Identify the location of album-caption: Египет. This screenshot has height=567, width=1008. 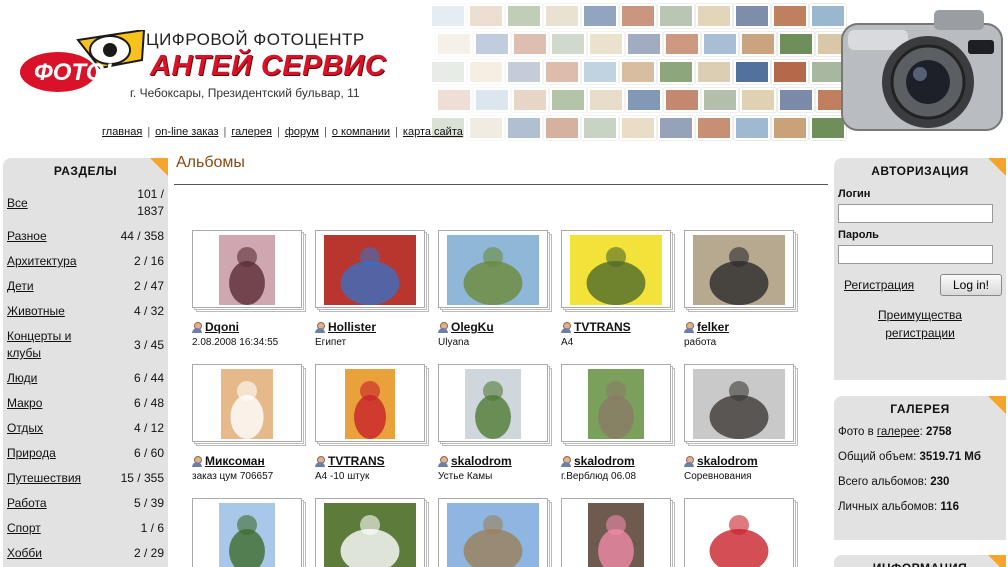
(331, 342).